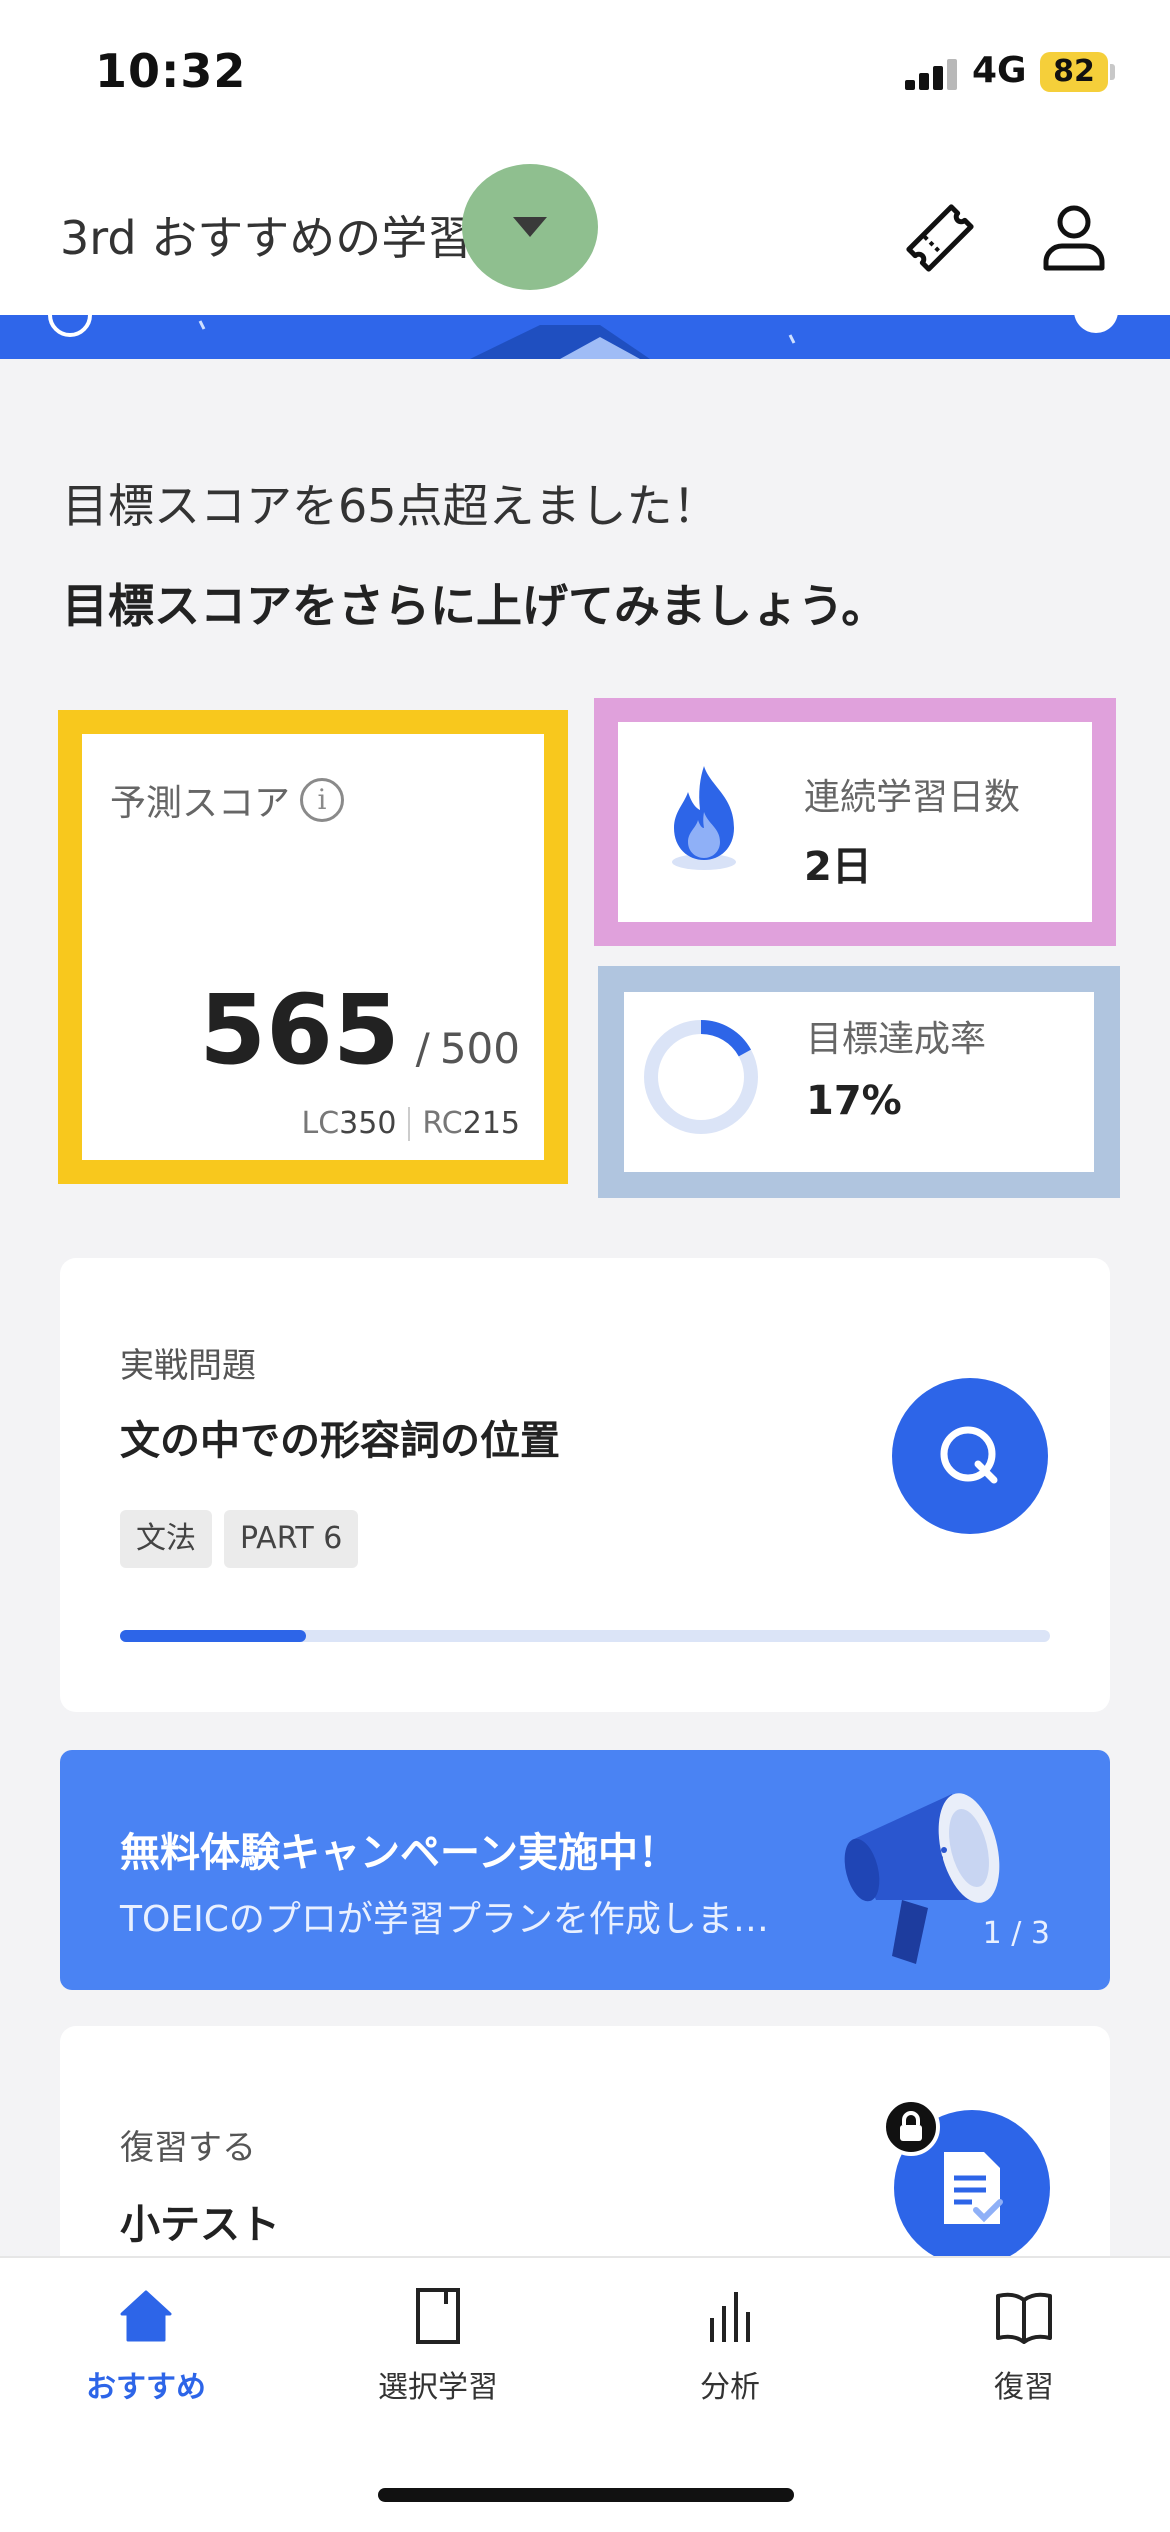 The height and width of the screenshot is (2532, 1170). I want to click on achievement-value: 17%, so click(854, 1101).